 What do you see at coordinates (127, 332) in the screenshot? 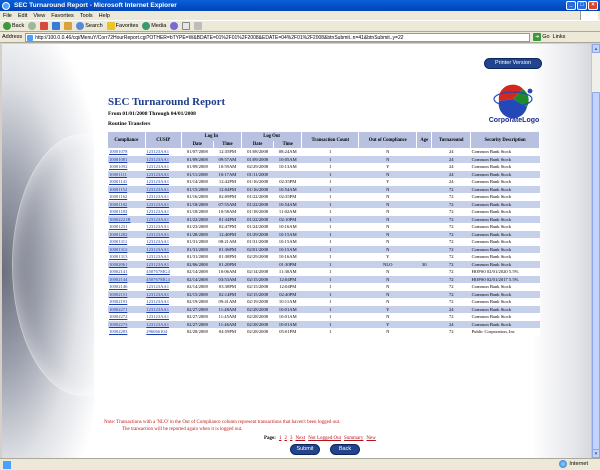
I see `cell-compliance: 10002283` at bounding box center [127, 332].